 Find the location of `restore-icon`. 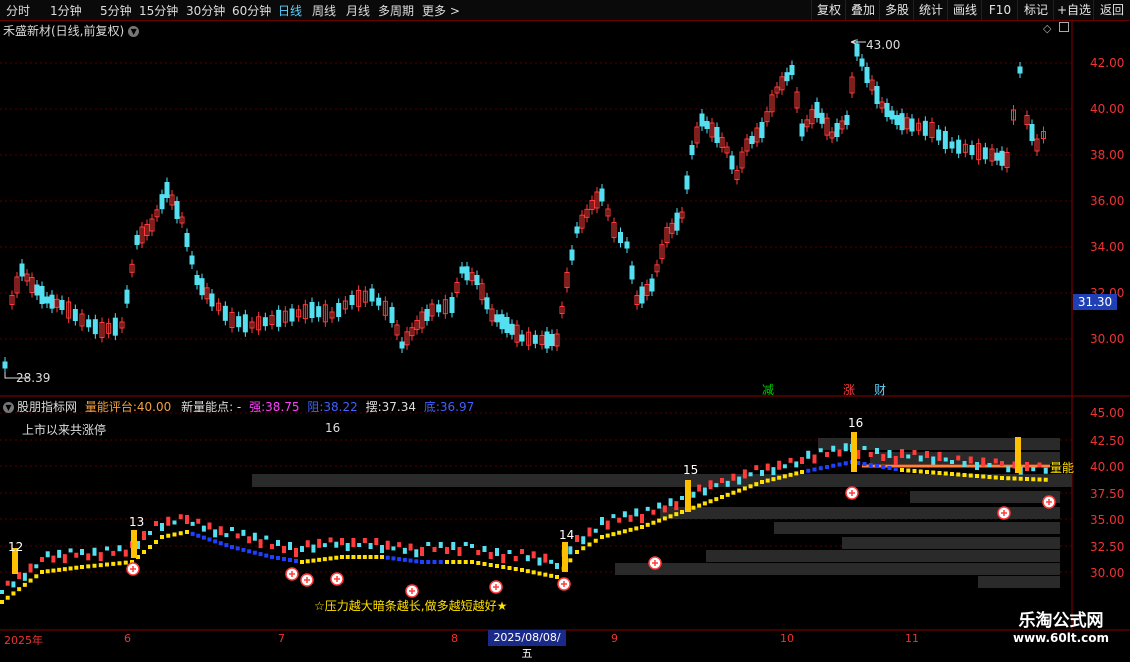

restore-icon is located at coordinates (1063, 27).